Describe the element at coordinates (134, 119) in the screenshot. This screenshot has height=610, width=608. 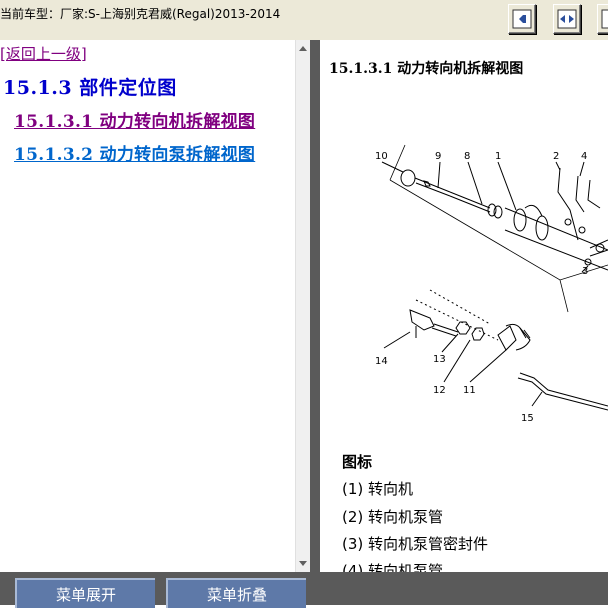
I see `nav-link-steering-gear-exploded: 15.1.3.1 动力转向机拆解视图` at that location.